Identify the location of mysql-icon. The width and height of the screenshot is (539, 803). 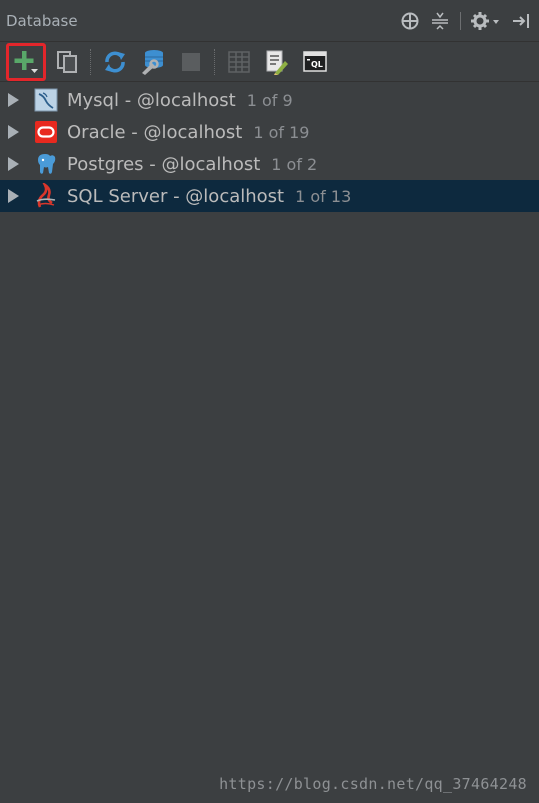
(46, 100).